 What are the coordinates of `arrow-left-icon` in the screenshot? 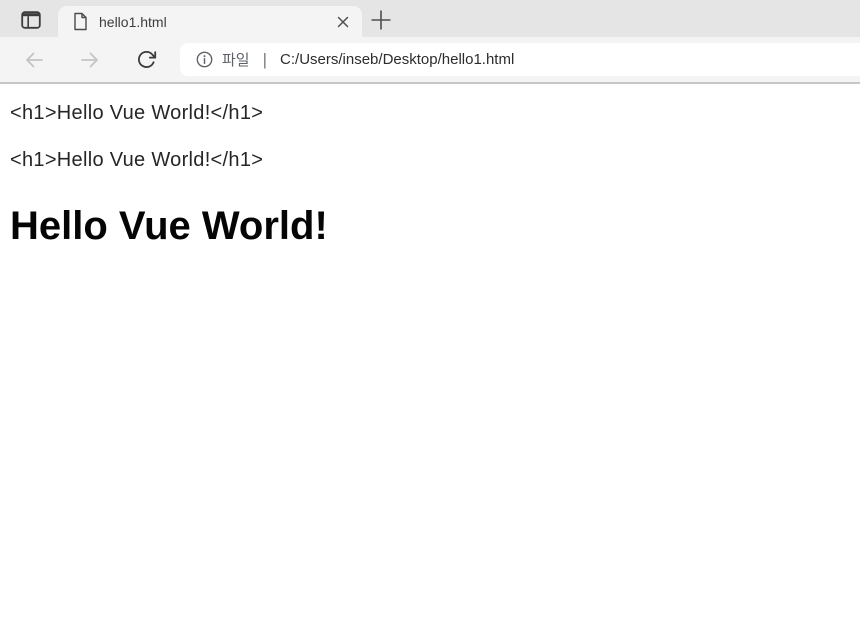 It's located at (34, 60).